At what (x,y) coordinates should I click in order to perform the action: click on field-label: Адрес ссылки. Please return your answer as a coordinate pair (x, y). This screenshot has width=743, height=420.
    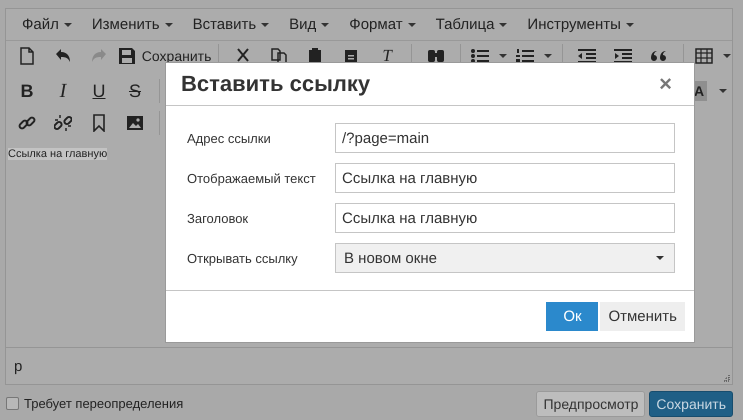
    Looking at the image, I should click on (229, 138).